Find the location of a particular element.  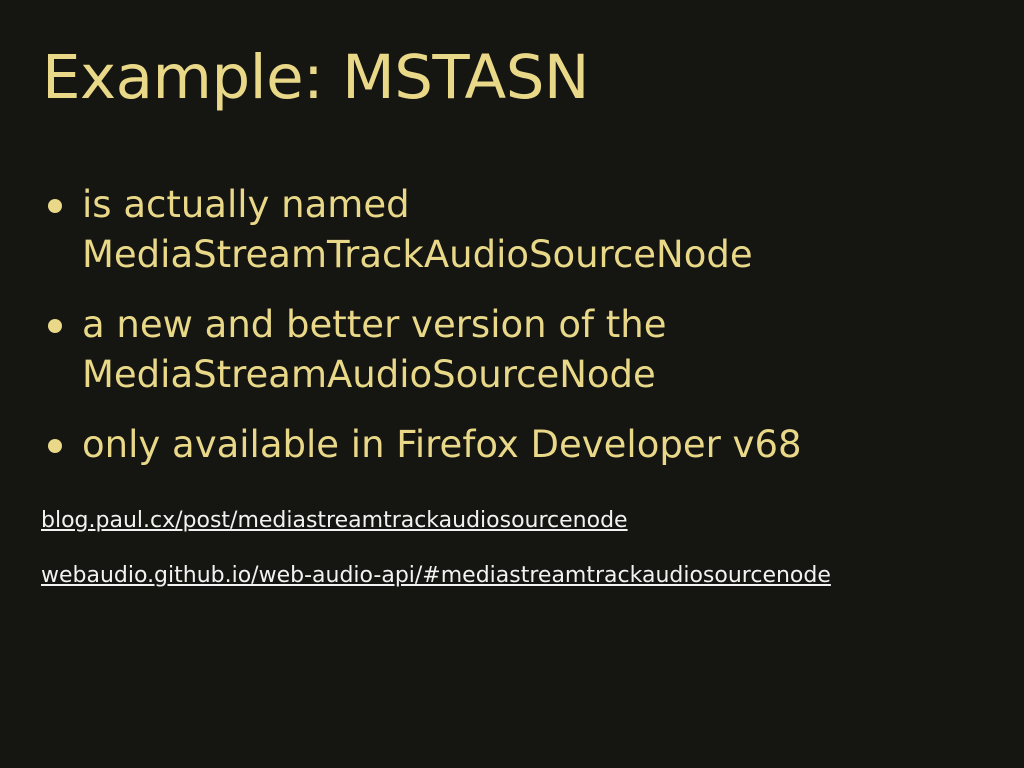

bullet-text: a new and better version of the is located at coordinates (374, 324).